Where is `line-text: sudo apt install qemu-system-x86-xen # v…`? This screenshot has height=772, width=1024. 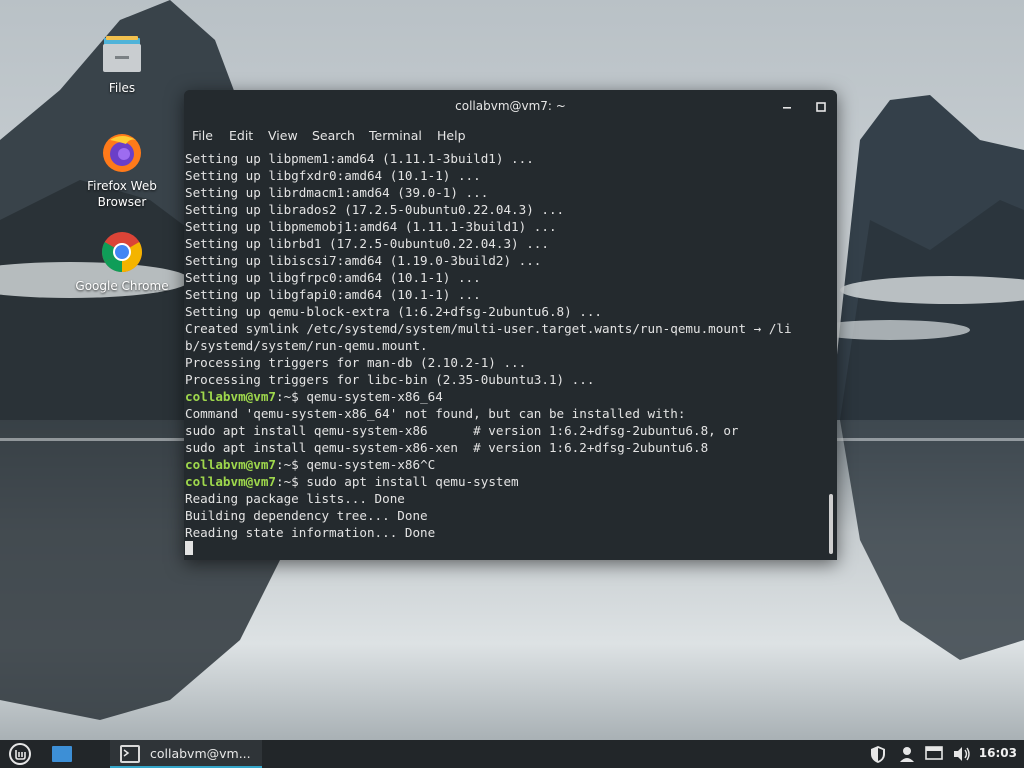 line-text: sudo apt install qemu-system-x86-xen # v… is located at coordinates (447, 447).